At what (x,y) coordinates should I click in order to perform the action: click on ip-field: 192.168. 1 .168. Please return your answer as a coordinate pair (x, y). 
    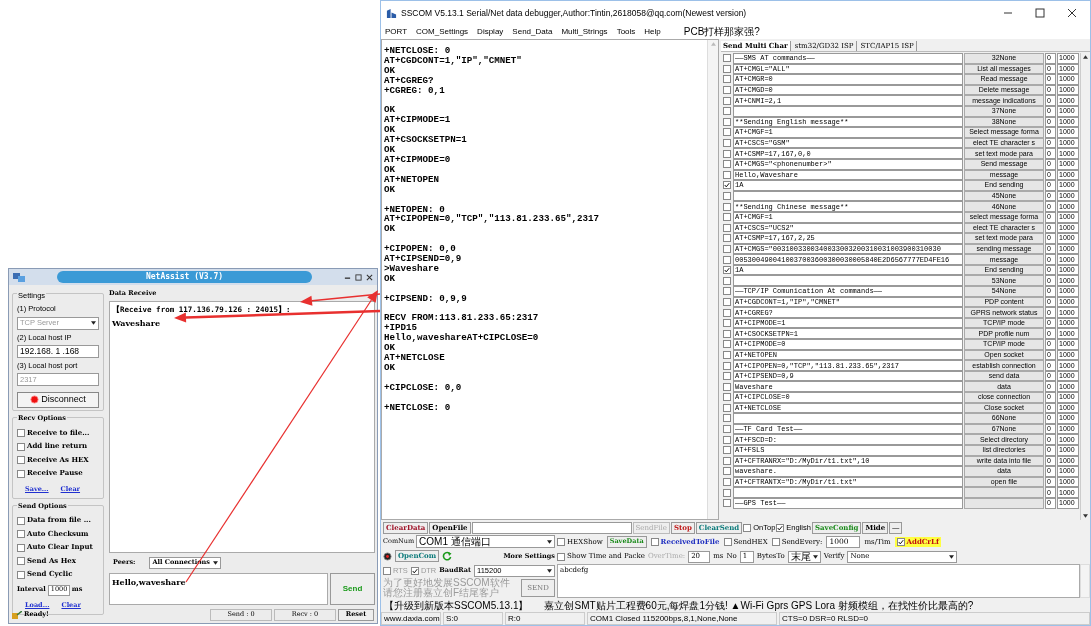
    Looking at the image, I should click on (58, 351).